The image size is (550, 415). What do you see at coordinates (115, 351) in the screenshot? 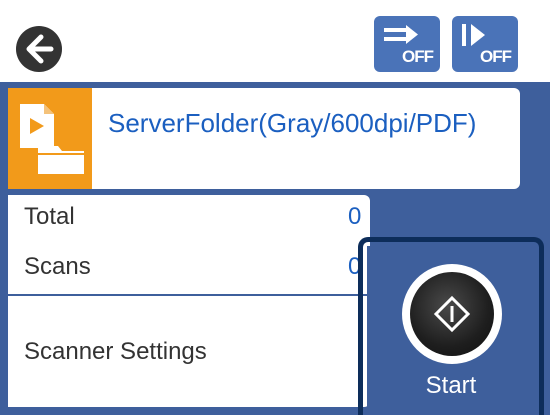
I see `scanner-settings-label: Scanner Settings` at bounding box center [115, 351].